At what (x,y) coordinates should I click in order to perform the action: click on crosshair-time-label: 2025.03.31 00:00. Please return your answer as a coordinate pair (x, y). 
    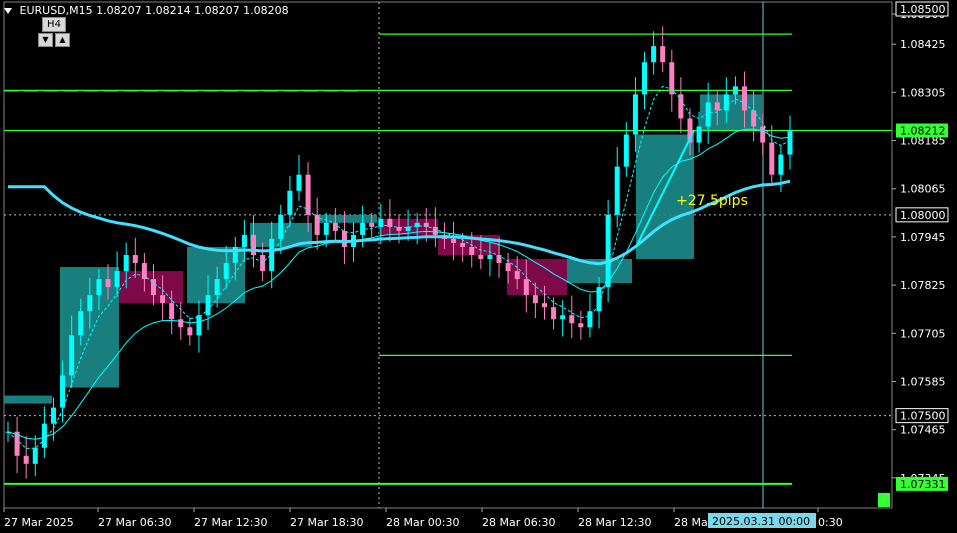
    Looking at the image, I should click on (761, 521).